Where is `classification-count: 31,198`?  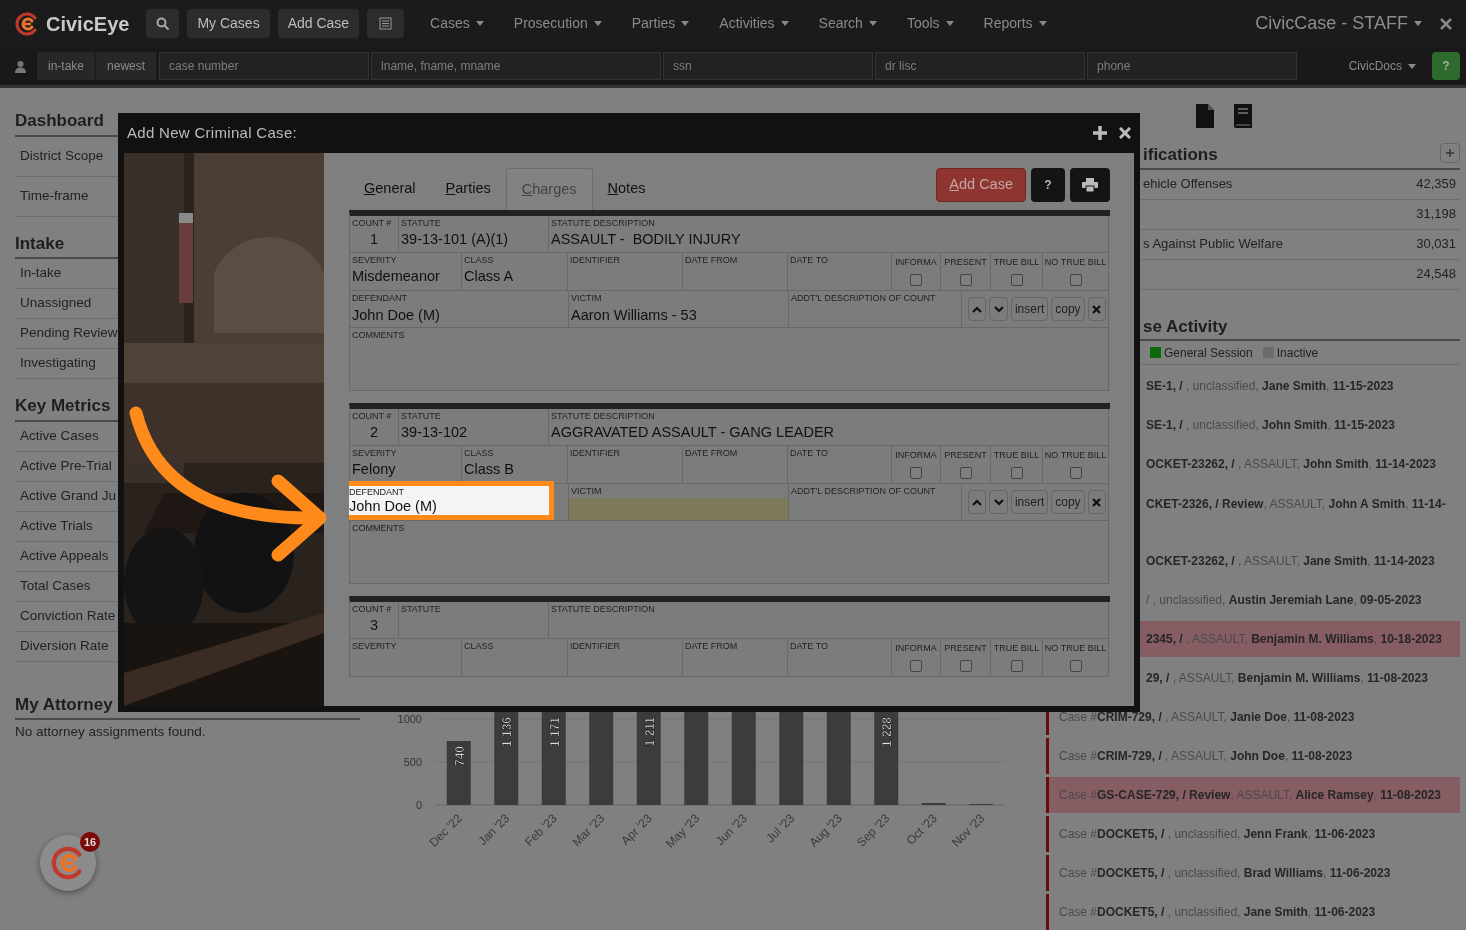
classification-count: 31,198 is located at coordinates (1436, 214).